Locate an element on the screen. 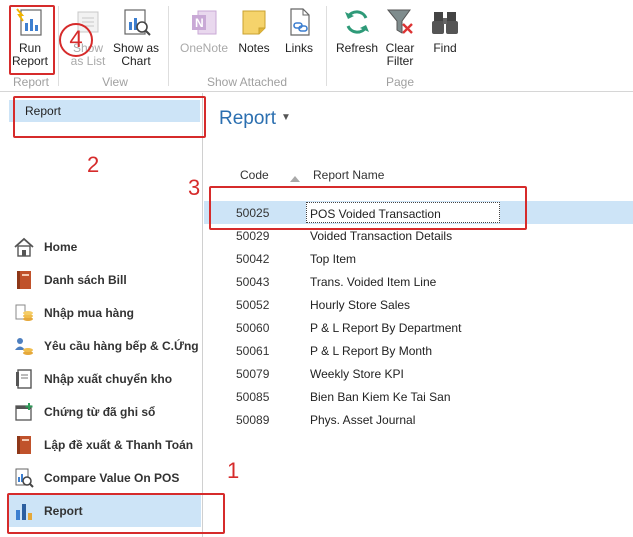 This screenshot has width=633, height=537. row-name: Hourly Store Sales is located at coordinates (360, 305).